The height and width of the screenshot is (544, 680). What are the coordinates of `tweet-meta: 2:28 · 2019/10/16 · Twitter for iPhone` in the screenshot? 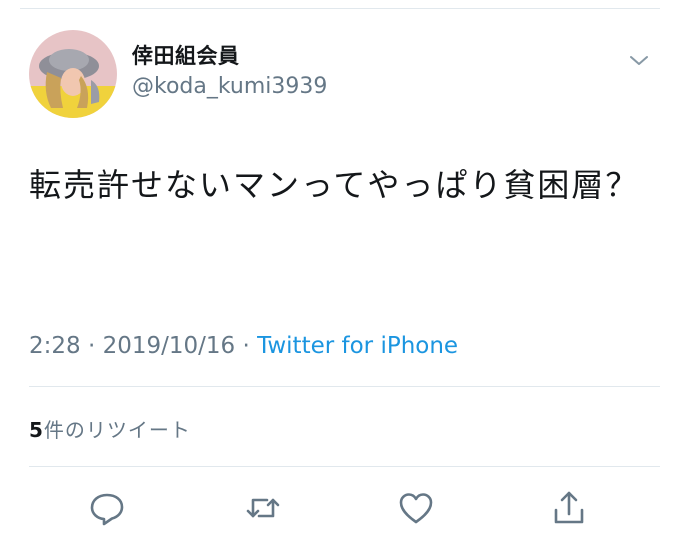 It's located at (243, 346).